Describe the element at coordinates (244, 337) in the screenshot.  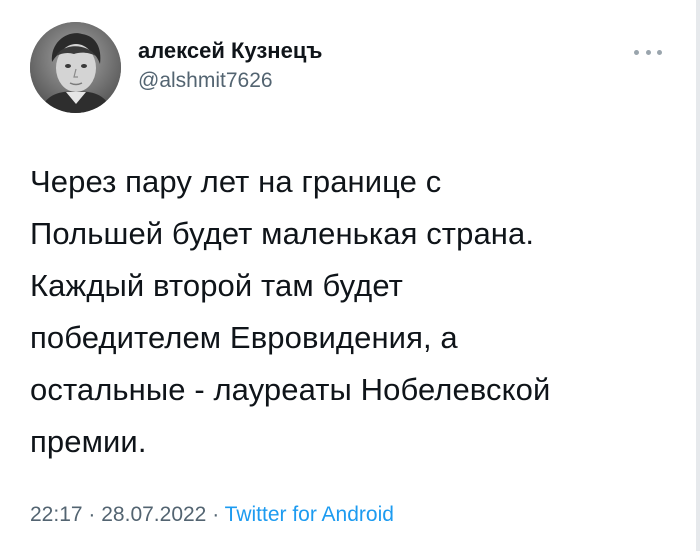
I see `tweet-text-line: победителем Евровидения, а` at that location.